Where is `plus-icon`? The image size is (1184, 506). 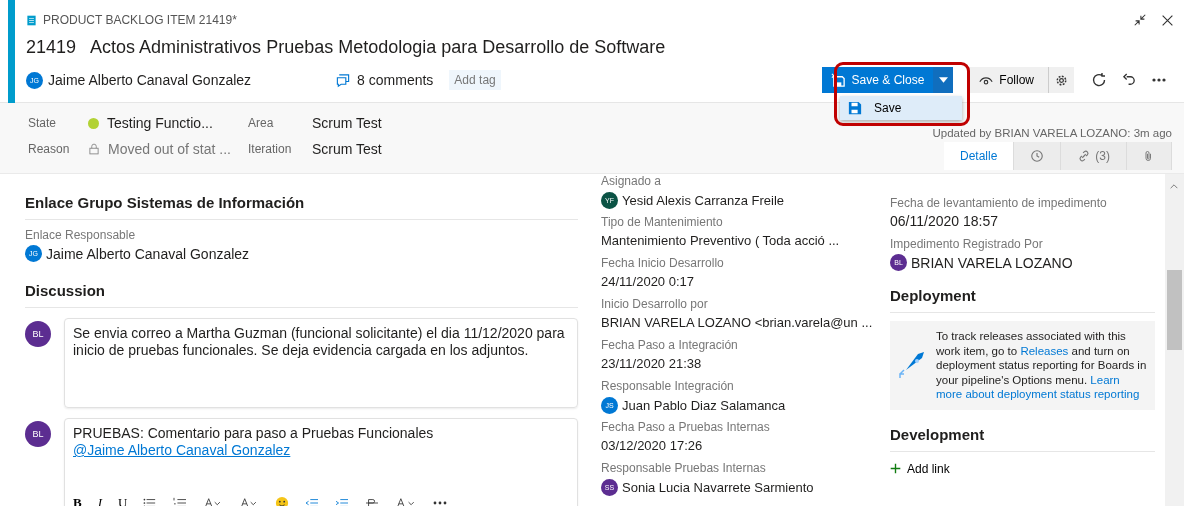
plus-icon is located at coordinates (895, 469).